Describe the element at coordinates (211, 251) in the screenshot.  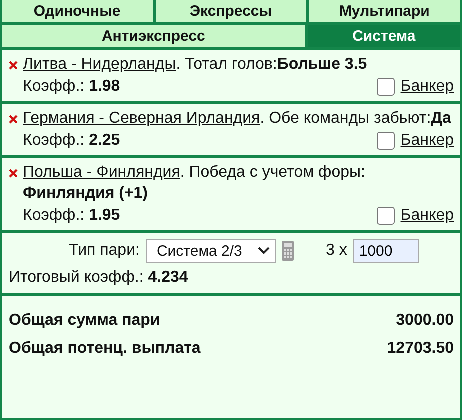
I see `bet-type-select: Система 2/3` at that location.